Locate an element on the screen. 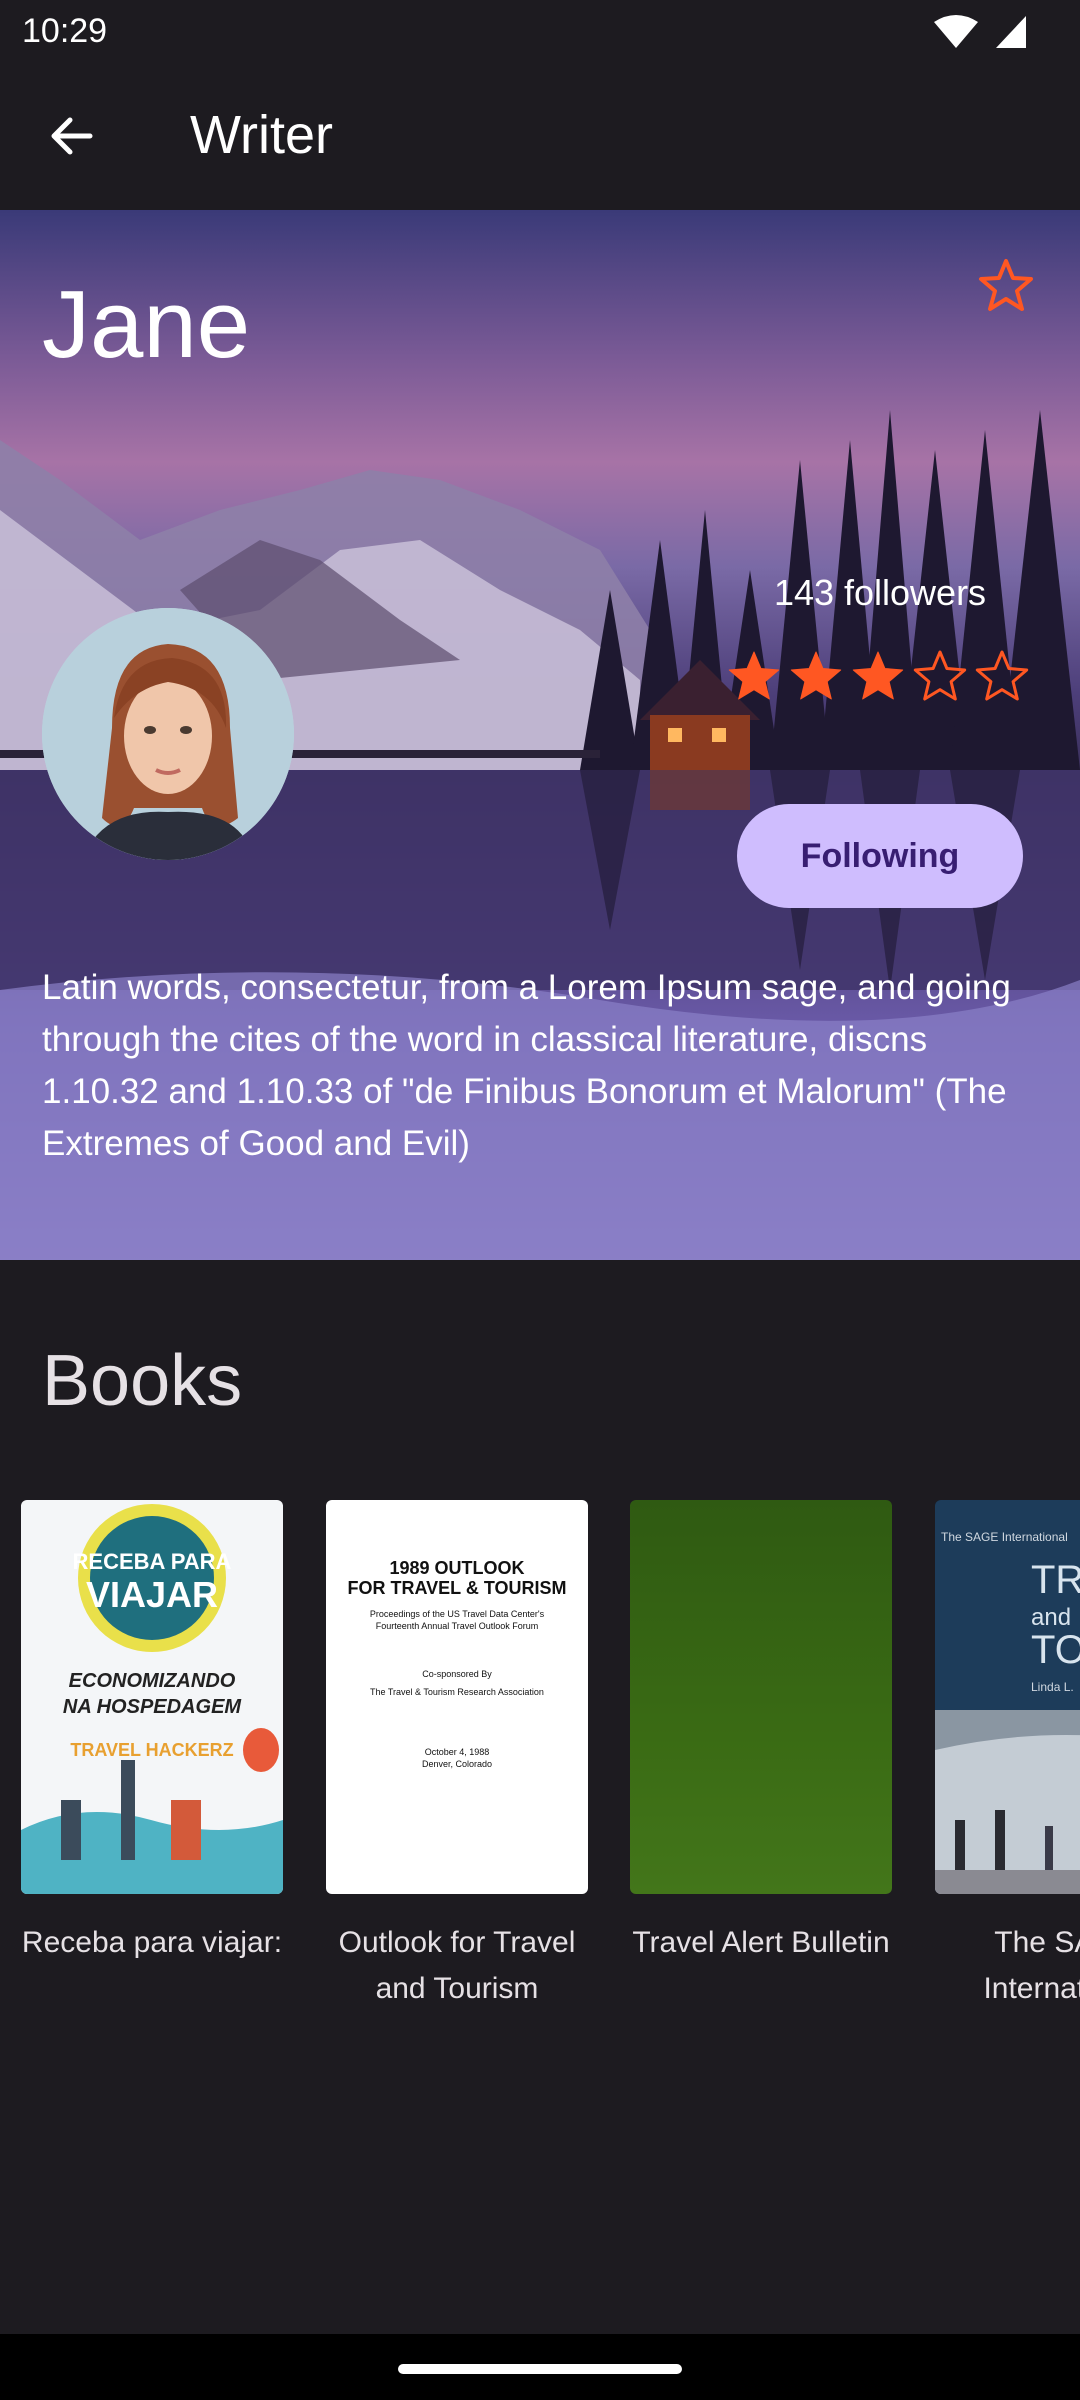 The height and width of the screenshot is (2400, 1080). home-gesture-handle is located at coordinates (540, 2369).